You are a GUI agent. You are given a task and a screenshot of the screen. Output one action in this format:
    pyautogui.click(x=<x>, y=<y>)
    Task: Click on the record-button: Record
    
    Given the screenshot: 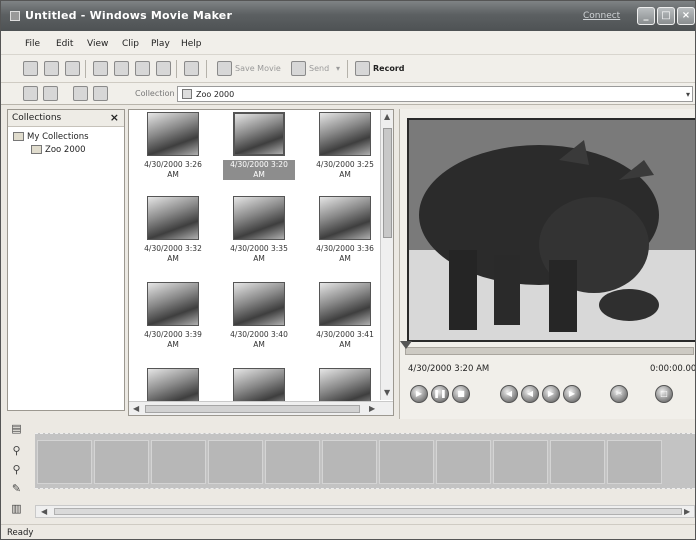 What is the action you would take?
    pyautogui.click(x=389, y=68)
    